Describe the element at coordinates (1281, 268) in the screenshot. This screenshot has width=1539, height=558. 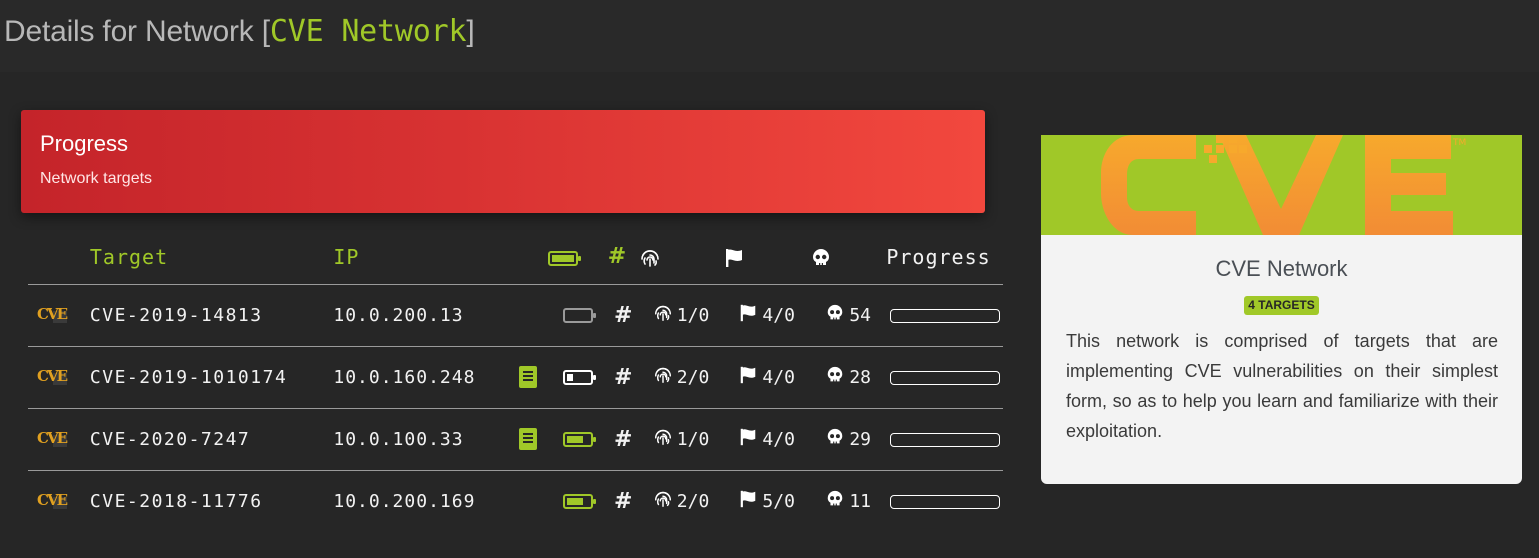
I see `network-name: CVE Network` at that location.